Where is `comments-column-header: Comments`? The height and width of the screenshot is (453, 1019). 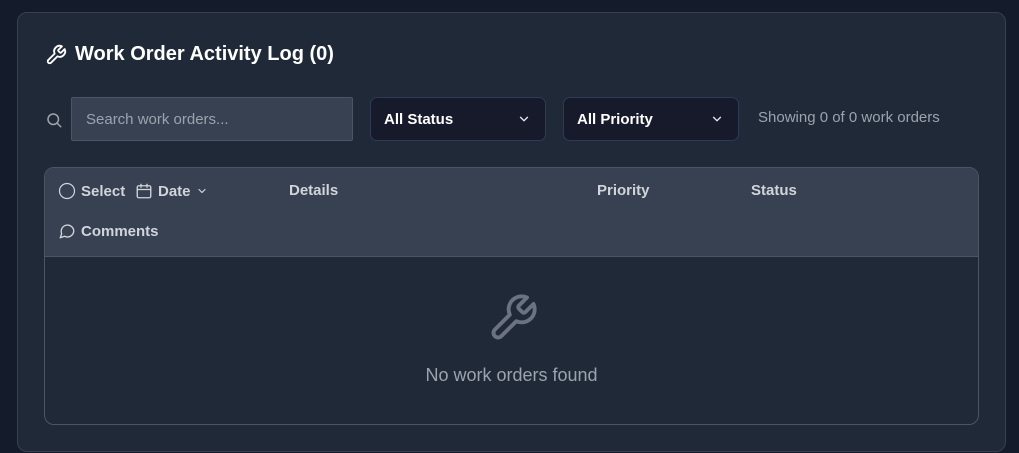
comments-column-header: Comments is located at coordinates (108, 231).